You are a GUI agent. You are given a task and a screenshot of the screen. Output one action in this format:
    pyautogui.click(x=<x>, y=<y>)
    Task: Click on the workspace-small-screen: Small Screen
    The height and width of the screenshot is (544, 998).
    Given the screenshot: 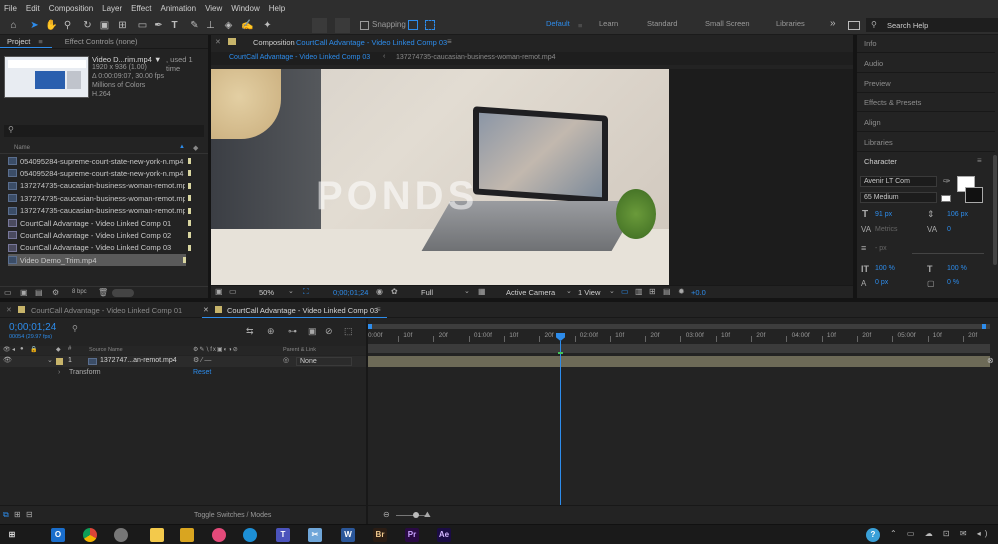 What is the action you would take?
    pyautogui.click(x=727, y=23)
    